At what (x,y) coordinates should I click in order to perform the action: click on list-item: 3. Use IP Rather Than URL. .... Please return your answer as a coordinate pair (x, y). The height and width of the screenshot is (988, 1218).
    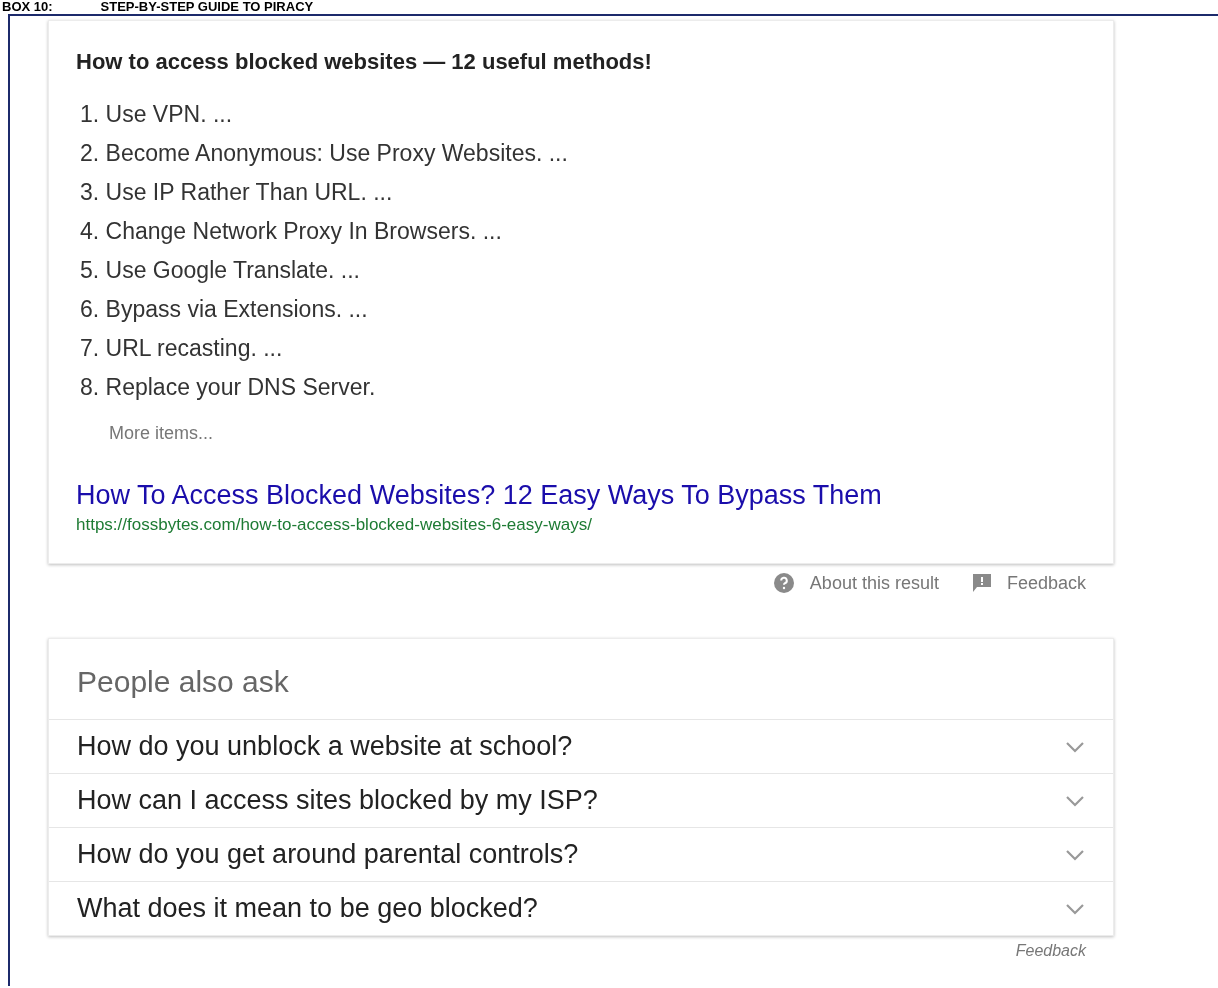
    Looking at the image, I should click on (236, 192).